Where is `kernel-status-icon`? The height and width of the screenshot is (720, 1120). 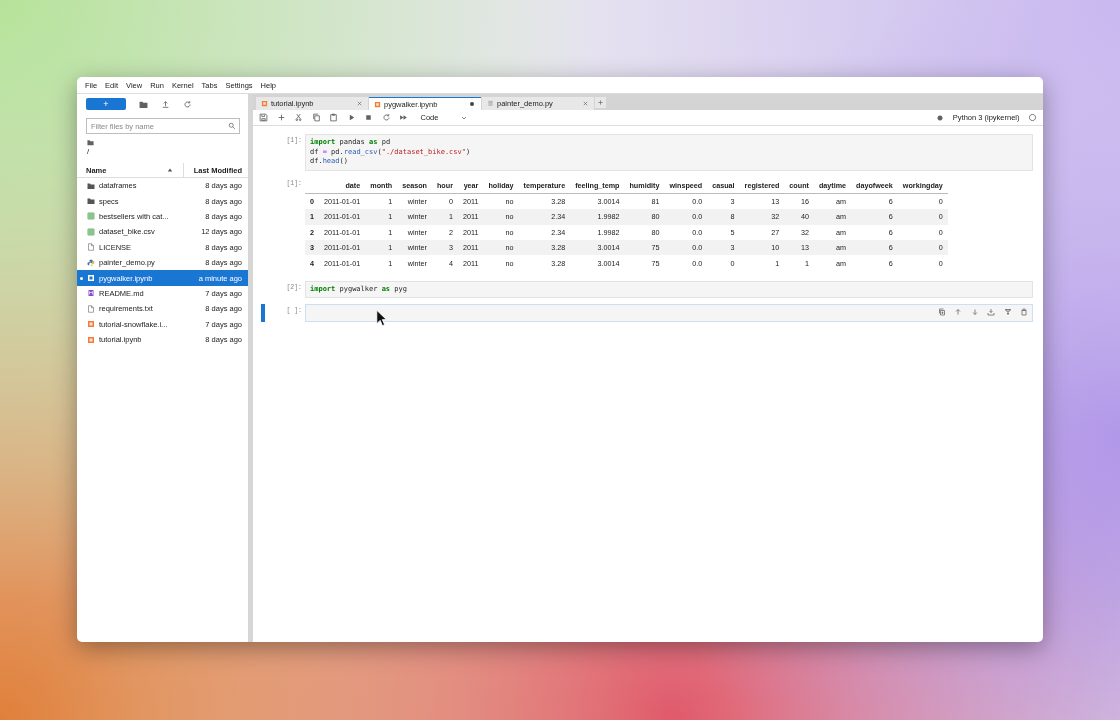 kernel-status-icon is located at coordinates (1032, 117).